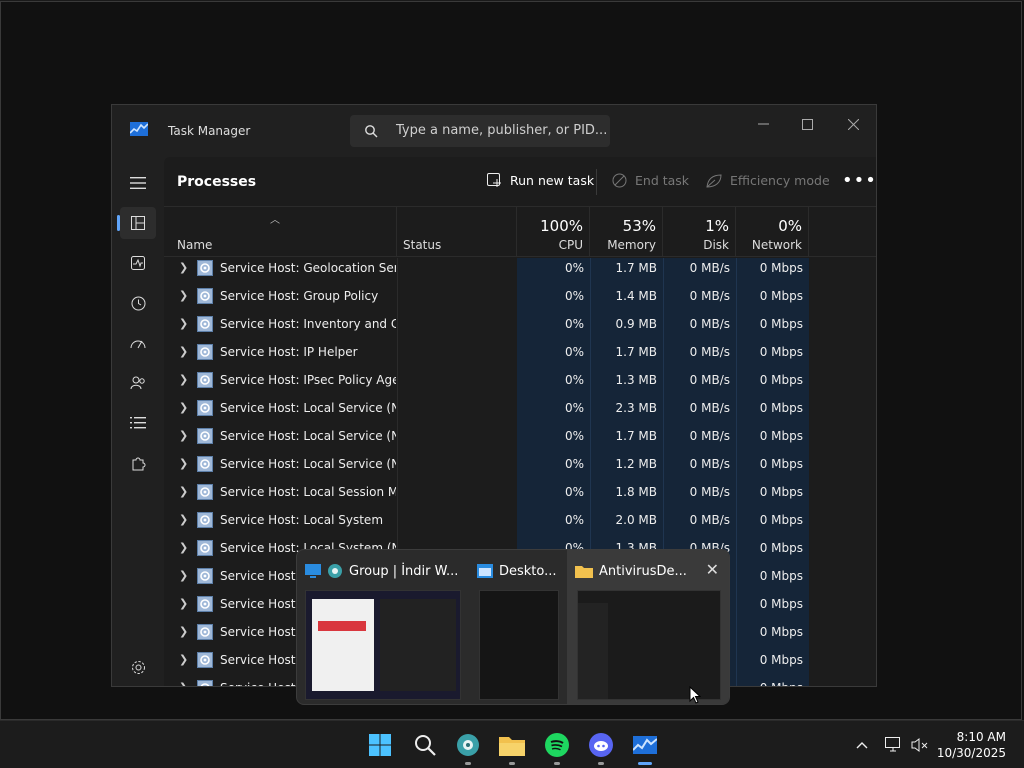  I want to click on sidebar-item-performance, so click(138, 263).